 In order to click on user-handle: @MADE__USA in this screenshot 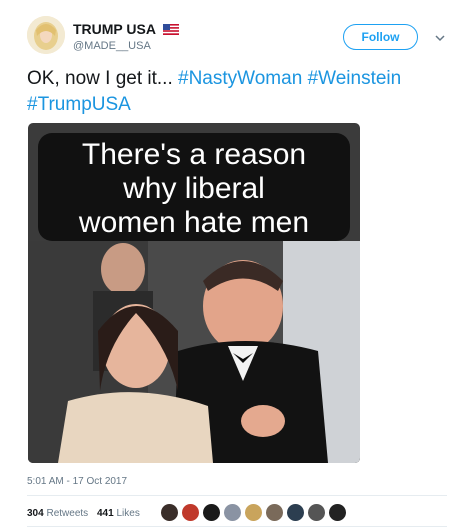, I will do `click(112, 46)`.